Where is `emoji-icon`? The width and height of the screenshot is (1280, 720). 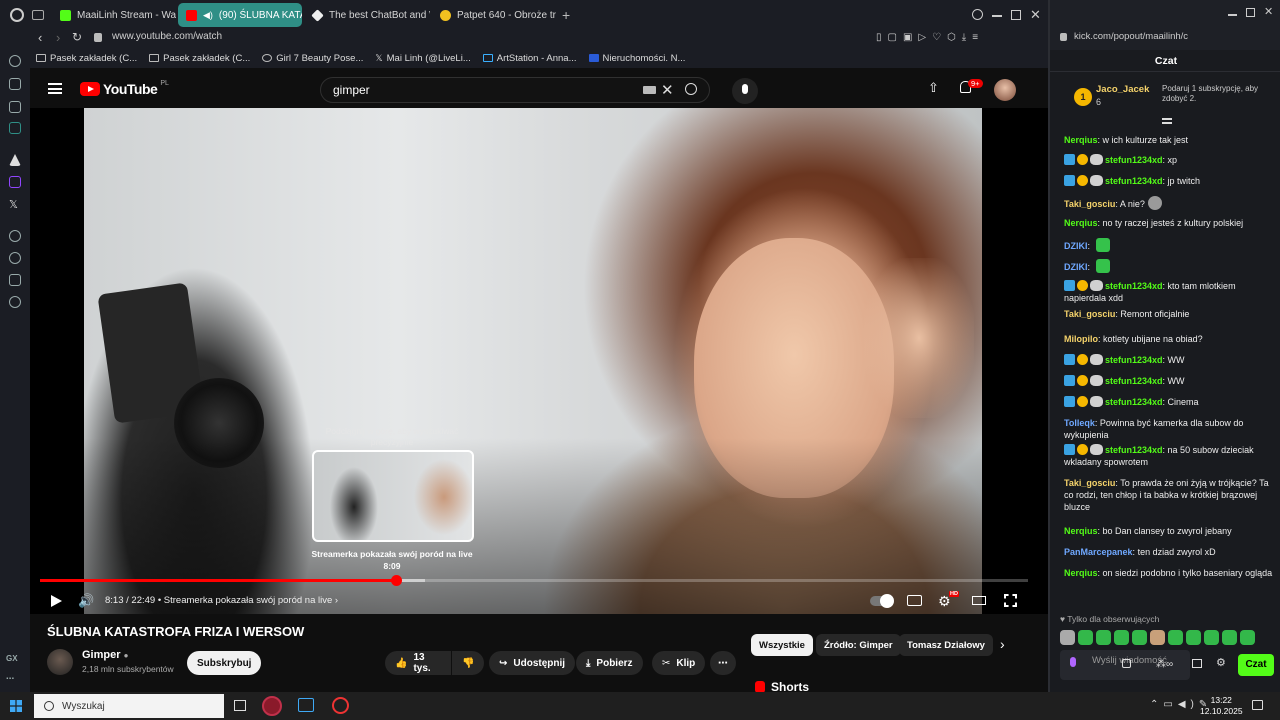
emoji-icon is located at coordinates (1126, 663).